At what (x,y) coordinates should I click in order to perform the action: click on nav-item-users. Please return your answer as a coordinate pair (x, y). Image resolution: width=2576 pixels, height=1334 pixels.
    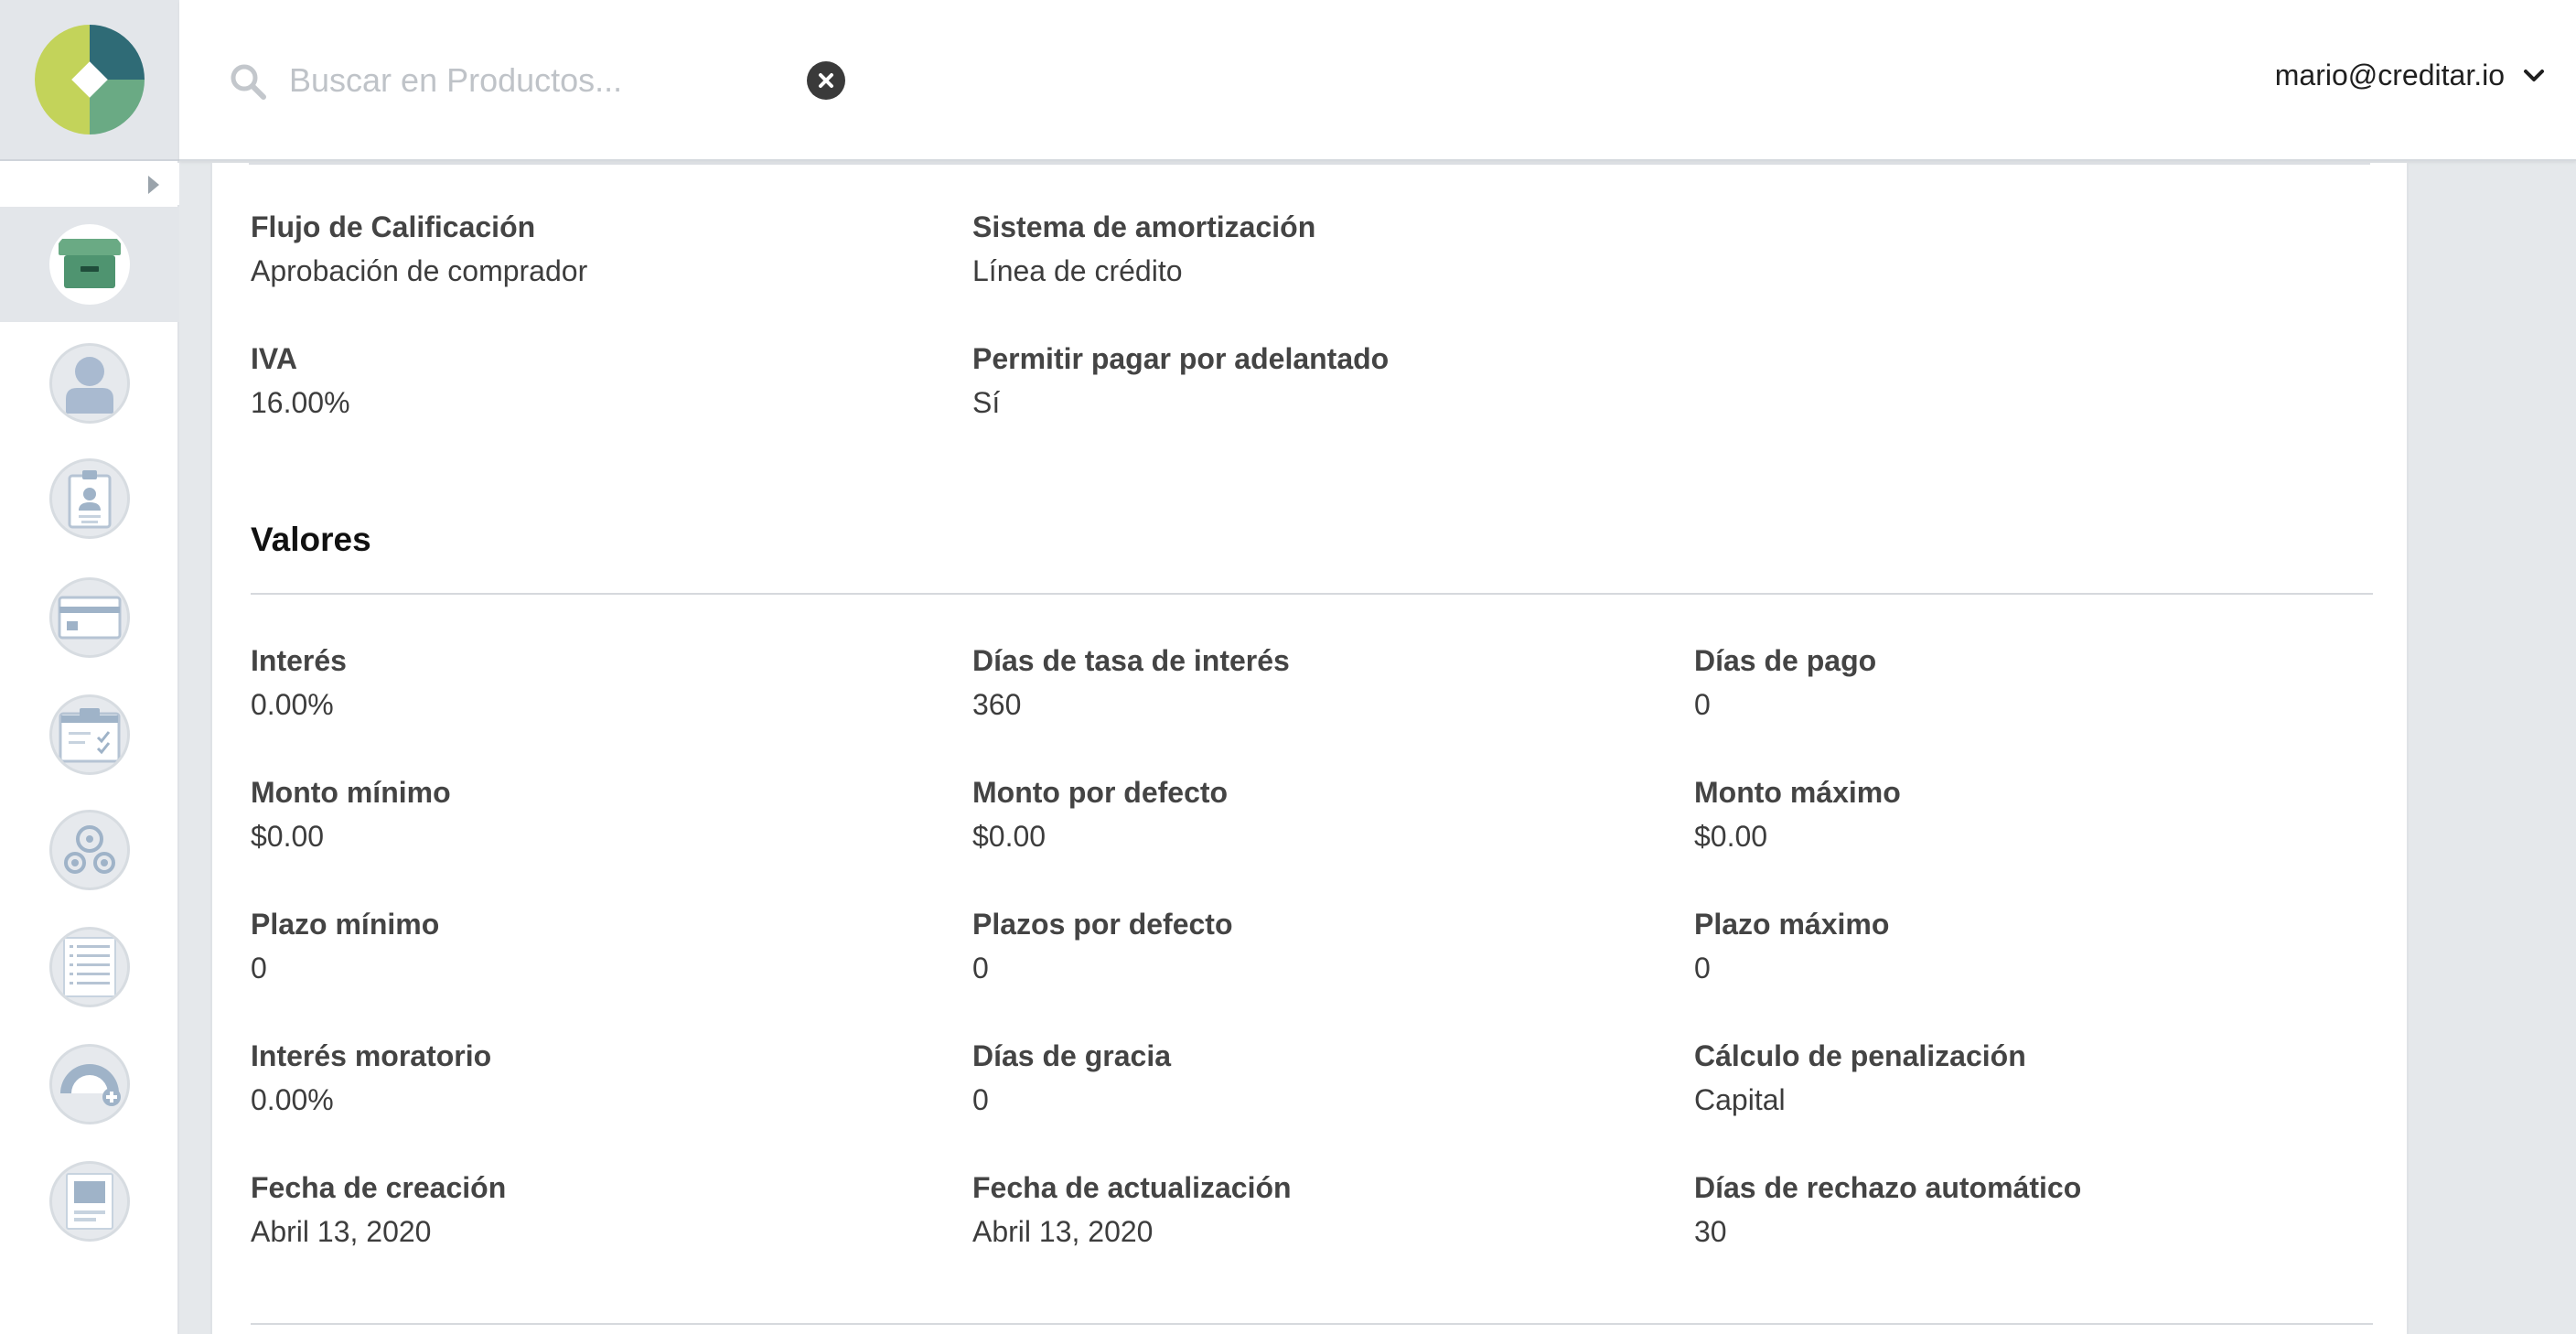
    Looking at the image, I should click on (89, 384).